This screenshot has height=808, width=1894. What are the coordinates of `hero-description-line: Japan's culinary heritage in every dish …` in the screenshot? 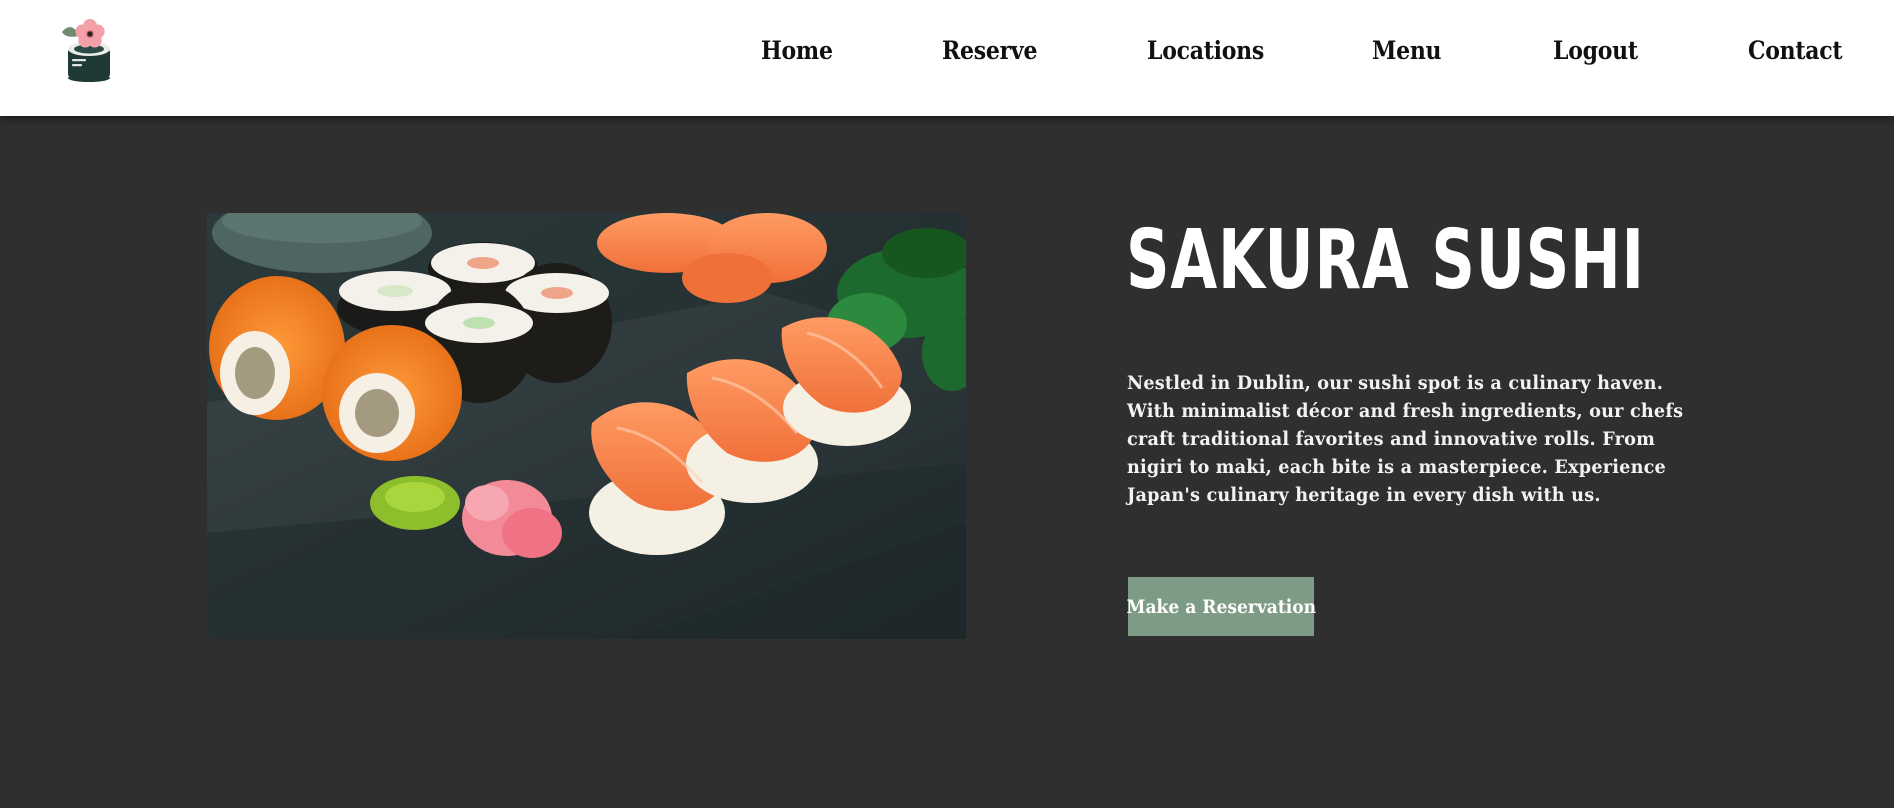 It's located at (1364, 495).